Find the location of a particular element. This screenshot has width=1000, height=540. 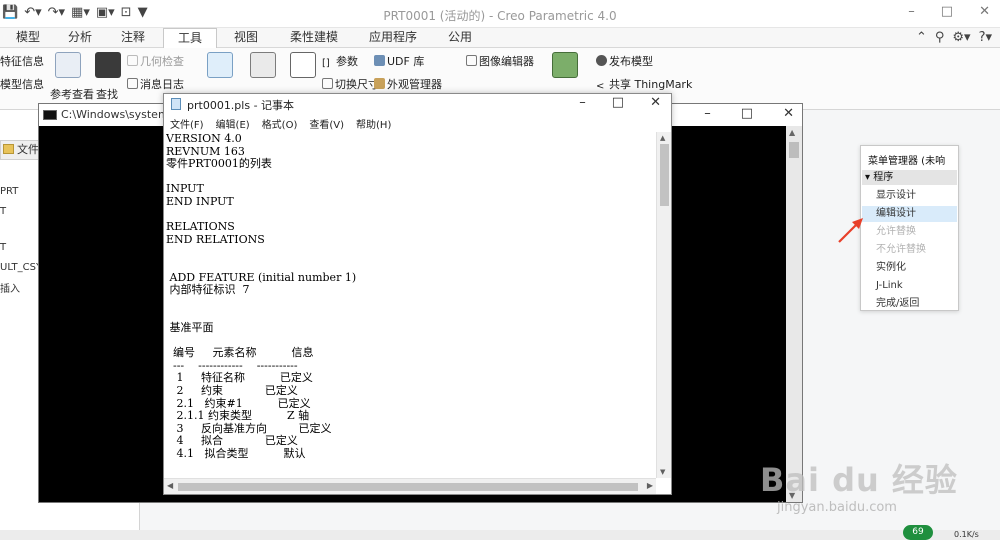

tab-analysis: 分析 is located at coordinates (80, 38).